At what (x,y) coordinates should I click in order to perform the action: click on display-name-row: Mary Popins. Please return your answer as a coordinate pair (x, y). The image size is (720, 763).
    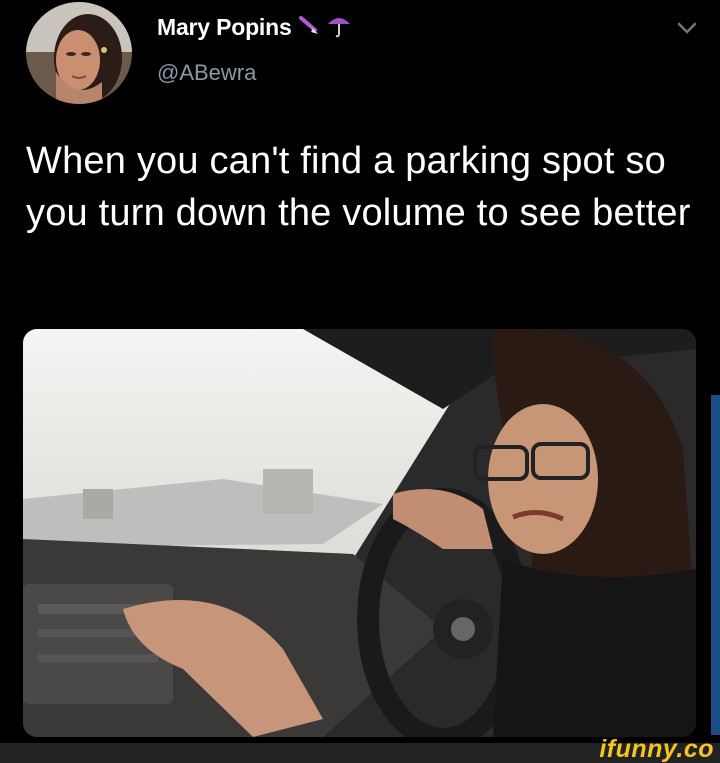
    Looking at the image, I should click on (254, 27).